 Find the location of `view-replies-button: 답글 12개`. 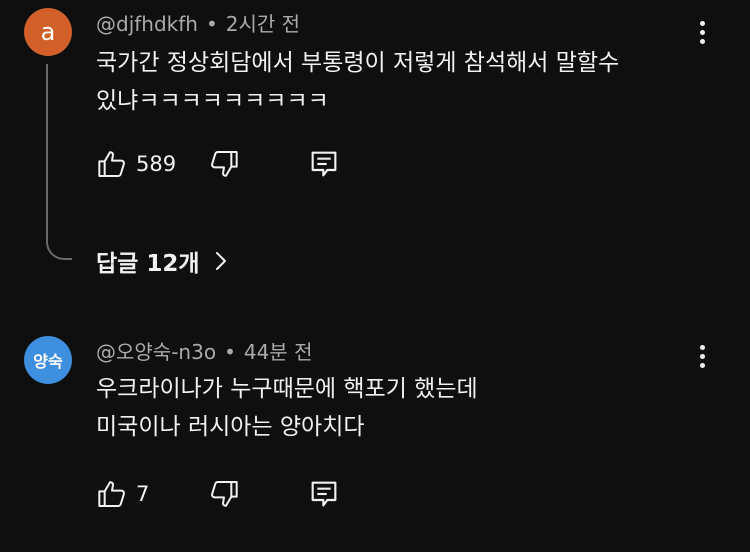

view-replies-button: 답글 12개 is located at coordinates (162, 261).